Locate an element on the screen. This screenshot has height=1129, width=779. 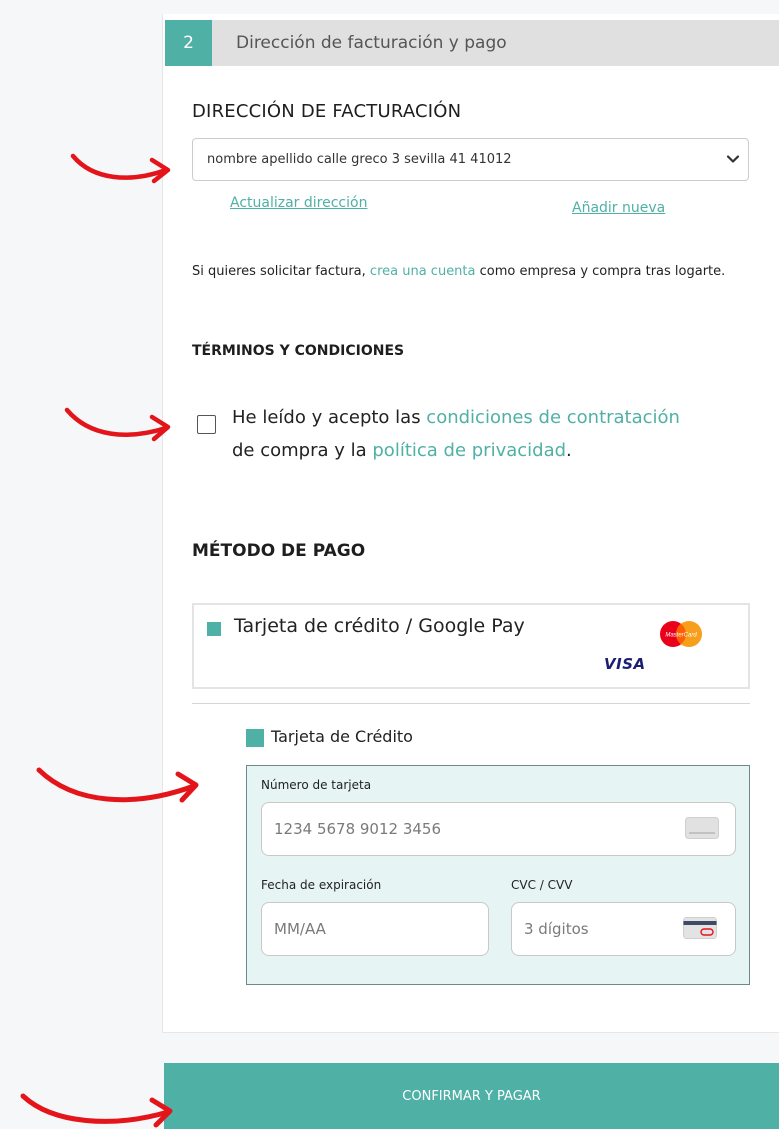
step-title: Dirección de facturación y pago is located at coordinates (371, 43).